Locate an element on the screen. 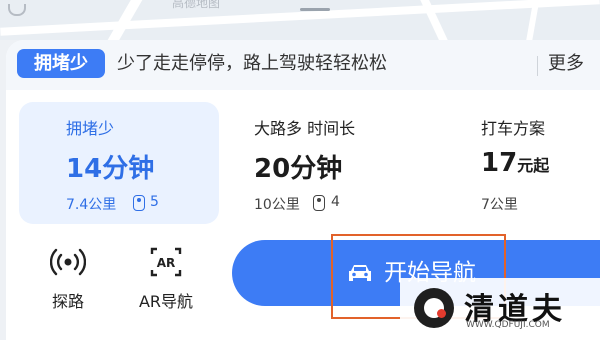  brand-logo-dot is located at coordinates (441, 313).